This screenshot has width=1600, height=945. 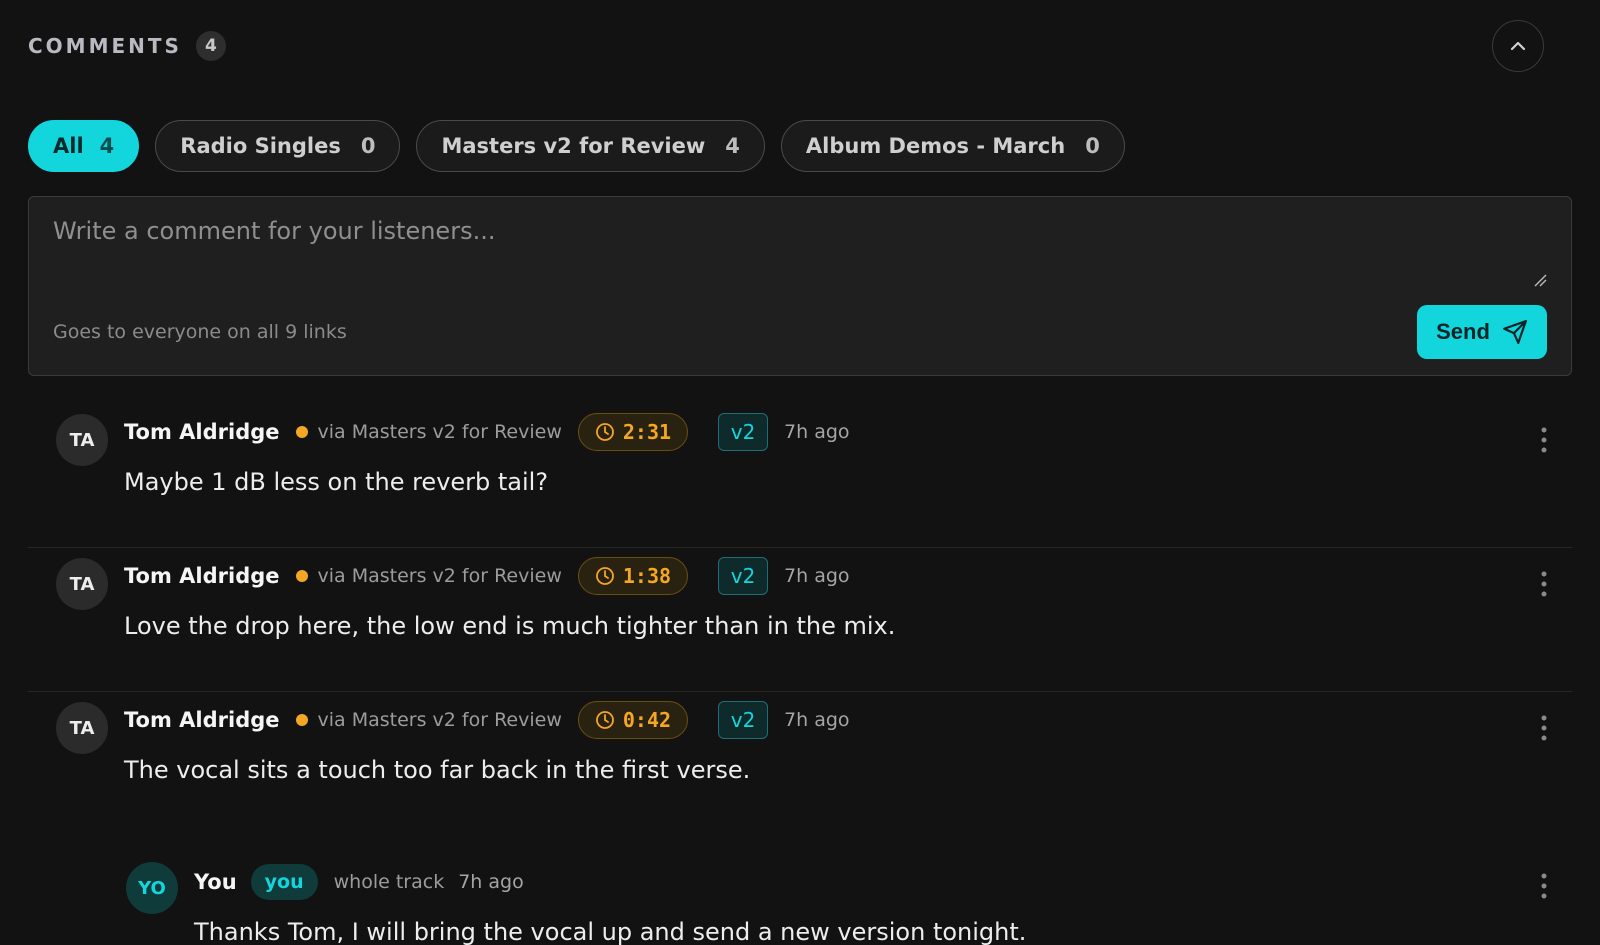 I want to click on tab-album-demos-march: Album Demos - March 0, so click(x=952, y=146).